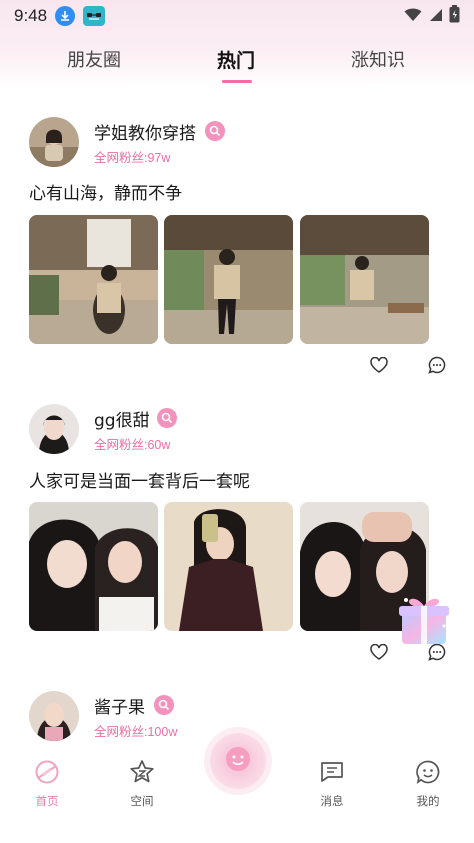 The width and height of the screenshot is (474, 843). I want to click on post-caption: 心有山海，静而不争, so click(105, 194).